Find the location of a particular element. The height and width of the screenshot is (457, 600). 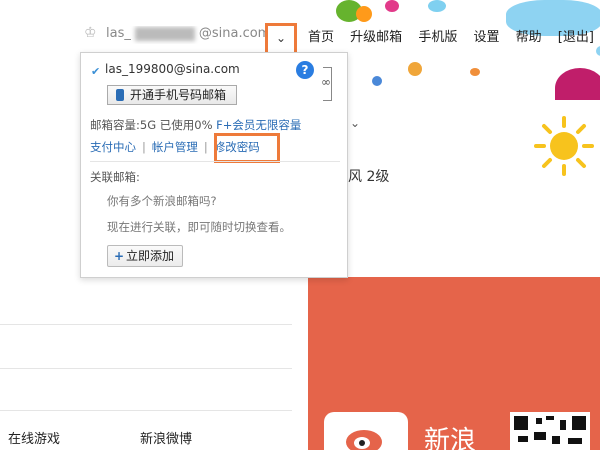

nav-logout: [退出] is located at coordinates (576, 37).